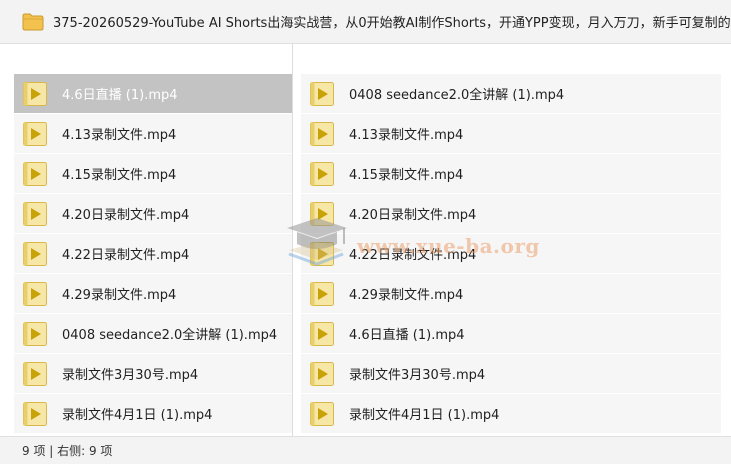 Image resolution: width=731 pixels, height=464 pixels. I want to click on folder-icon, so click(33, 21).